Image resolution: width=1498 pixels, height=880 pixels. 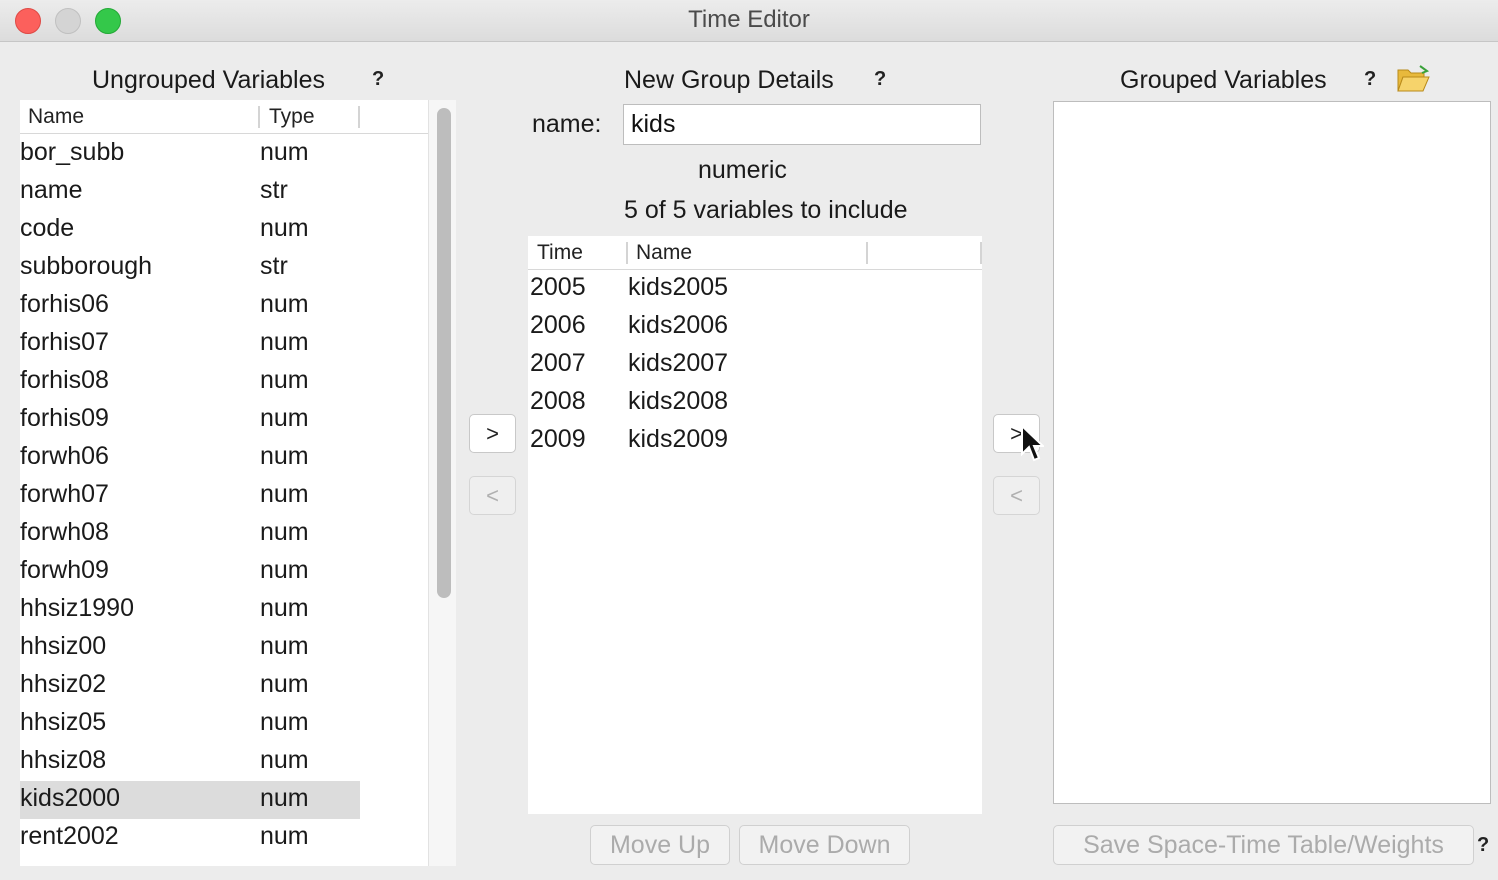 What do you see at coordinates (755, 289) in the screenshot?
I see `table-row: 2005 kids2005` at bounding box center [755, 289].